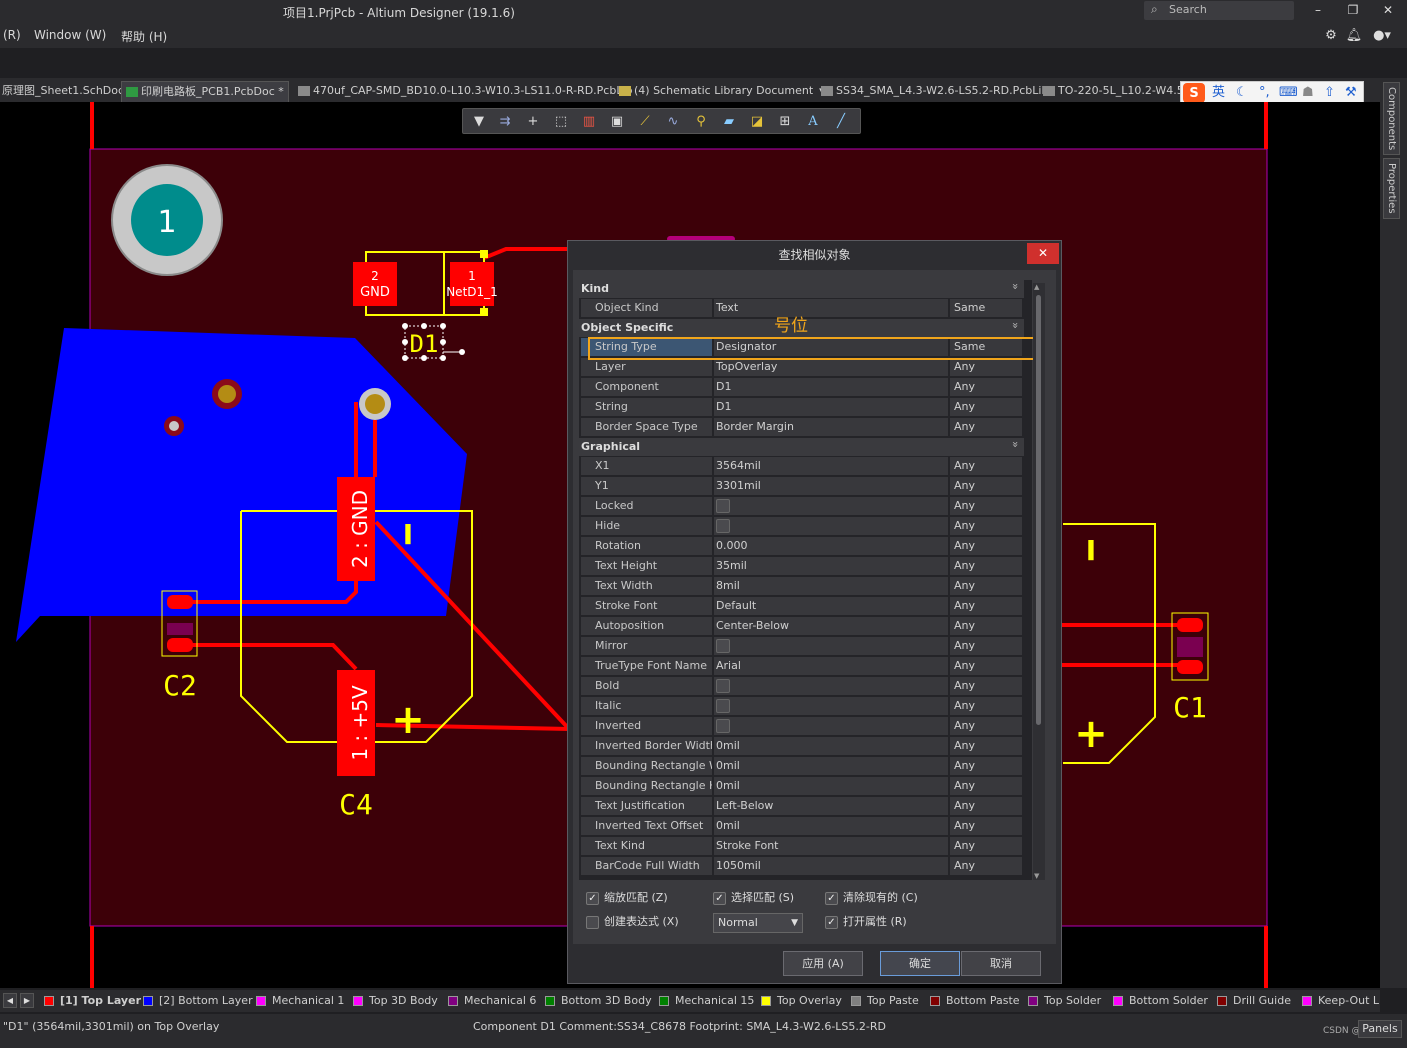 Image resolution: width=1407 pixels, height=1048 pixels. Describe the element at coordinates (975, 1001) in the screenshot. I see `layer-tab: Bottom Paste` at that location.